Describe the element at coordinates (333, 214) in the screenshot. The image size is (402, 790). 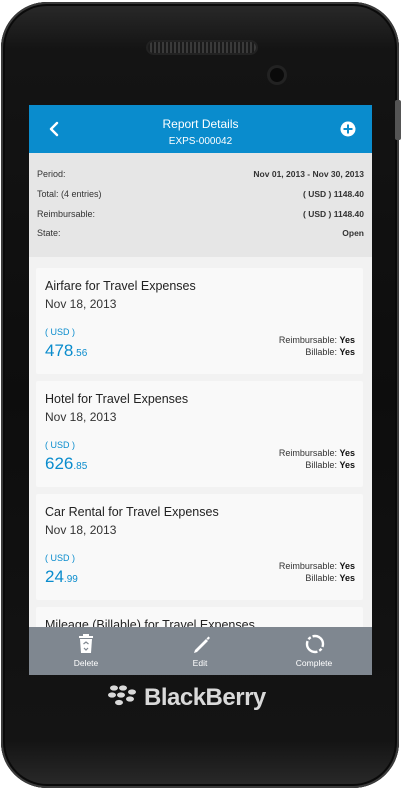
I see `reimbursable-value: ( USD ) 1148.40` at that location.